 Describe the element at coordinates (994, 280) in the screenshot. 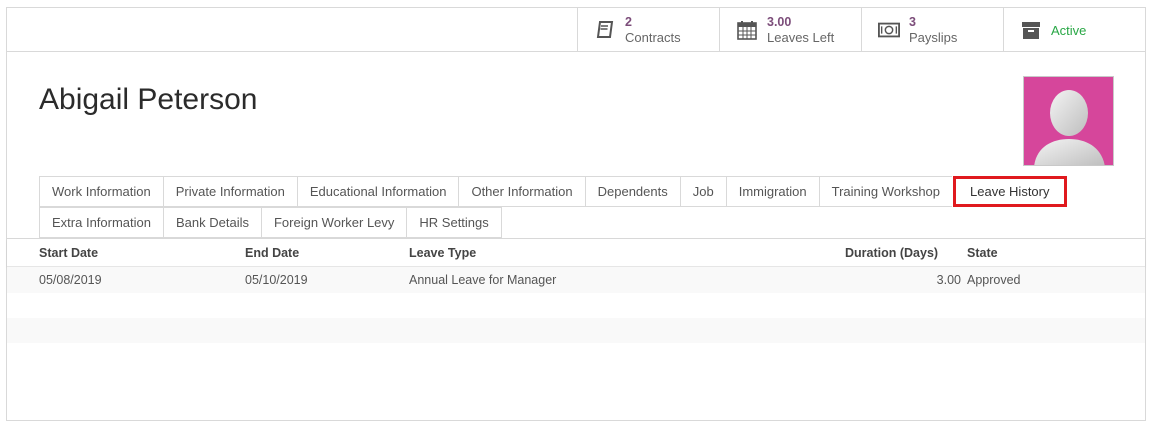

I see `cell-state: Approved` at that location.